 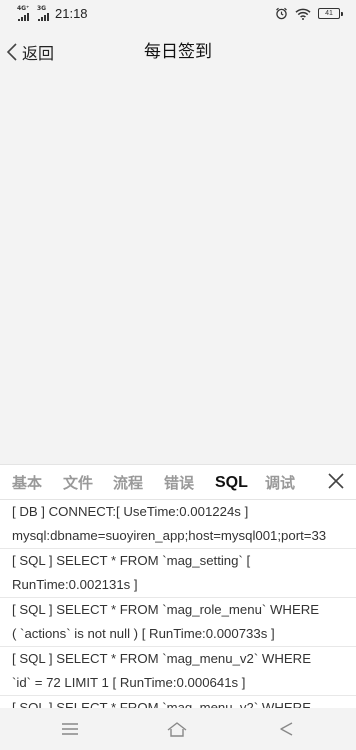 What do you see at coordinates (178, 15) in the screenshot?
I see `status-bar: 4G⁺ 3G 21:18 41` at bounding box center [178, 15].